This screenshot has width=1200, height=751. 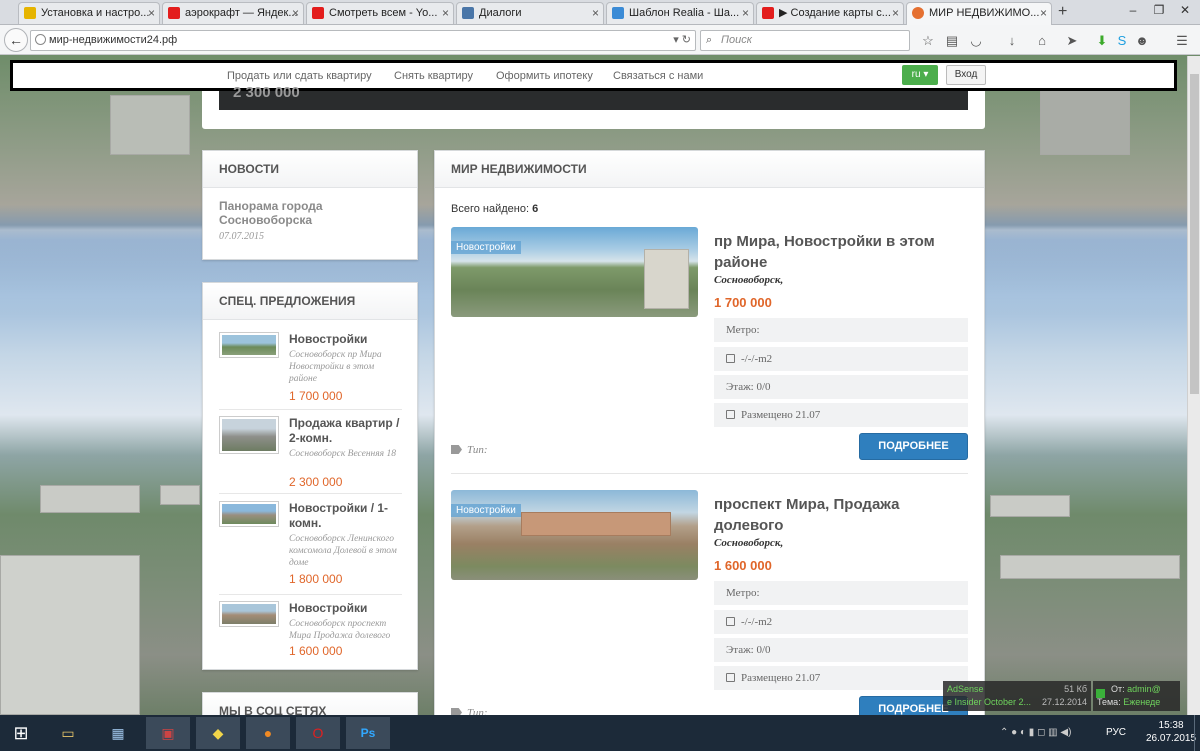 I want to click on browser-tab-active: МИР НЕДВИЖИМО... ×, so click(x=979, y=13).